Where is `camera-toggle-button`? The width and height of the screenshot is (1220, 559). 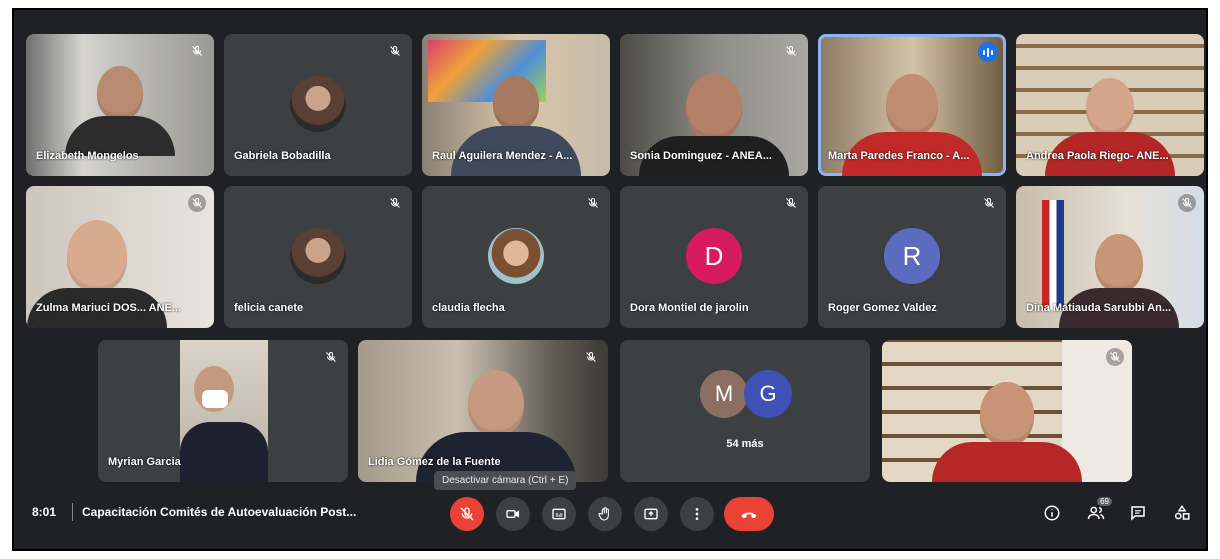 camera-toggle-button is located at coordinates (513, 514).